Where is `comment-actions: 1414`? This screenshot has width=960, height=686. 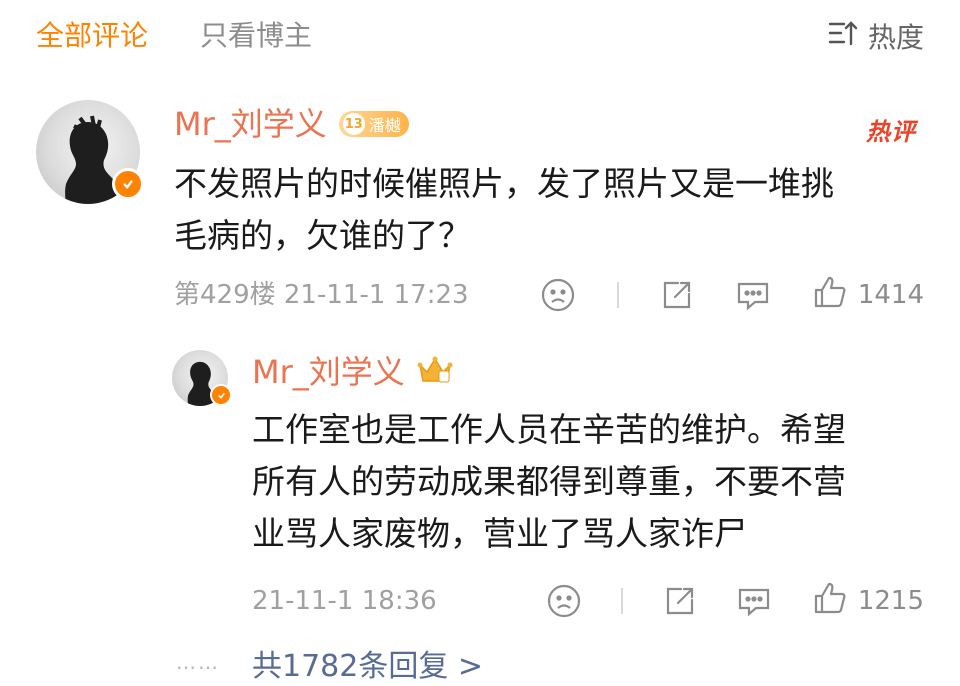 comment-actions: 1414 is located at coordinates (732, 295).